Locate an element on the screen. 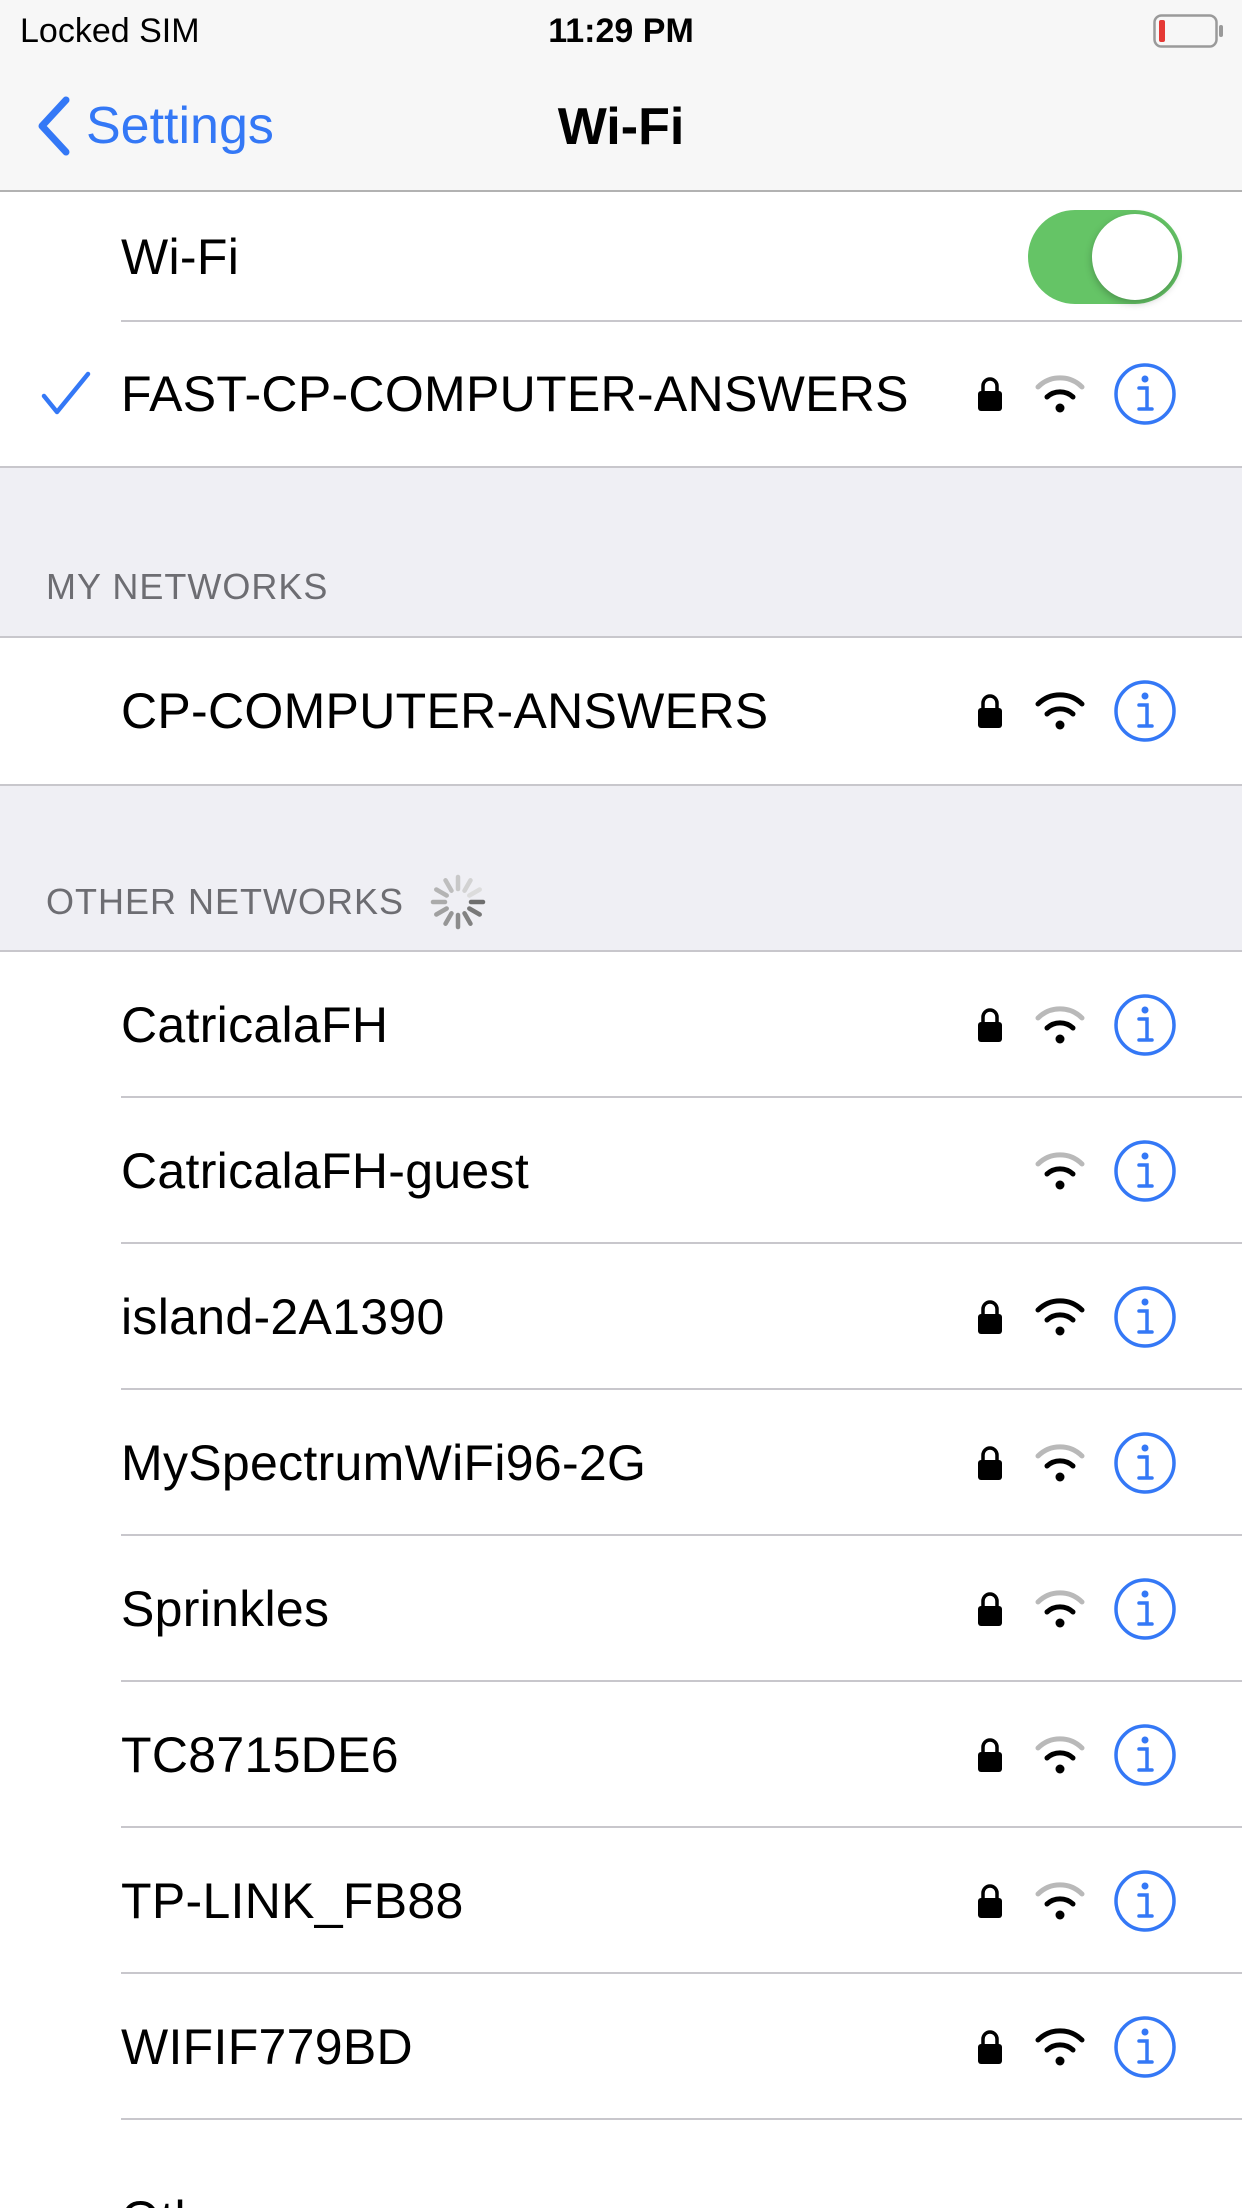 The width and height of the screenshot is (1242, 2208). network-row: TC8715DE6 is located at coordinates (621, 1755).